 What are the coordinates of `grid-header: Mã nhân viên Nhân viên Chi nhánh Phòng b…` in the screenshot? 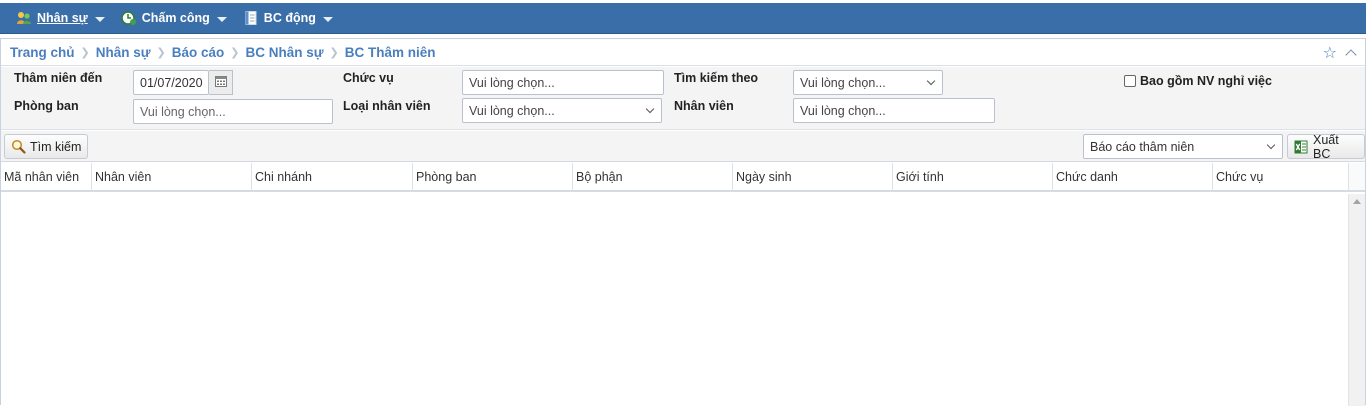 It's located at (683, 177).